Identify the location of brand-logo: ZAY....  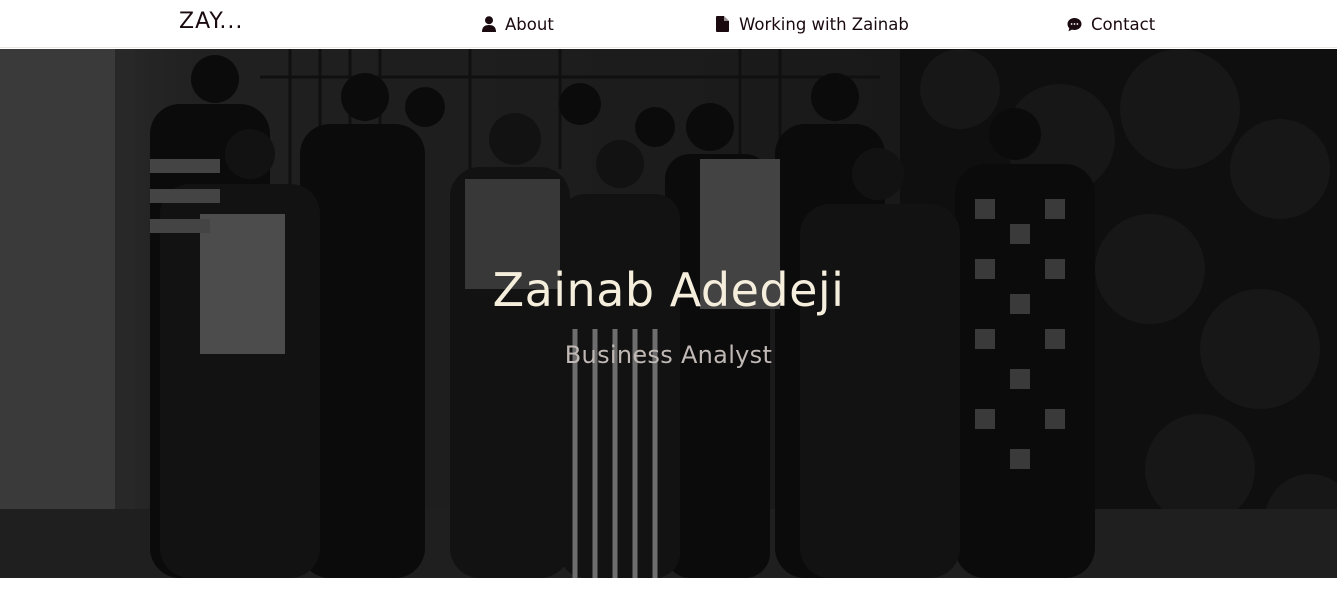
(211, 21).